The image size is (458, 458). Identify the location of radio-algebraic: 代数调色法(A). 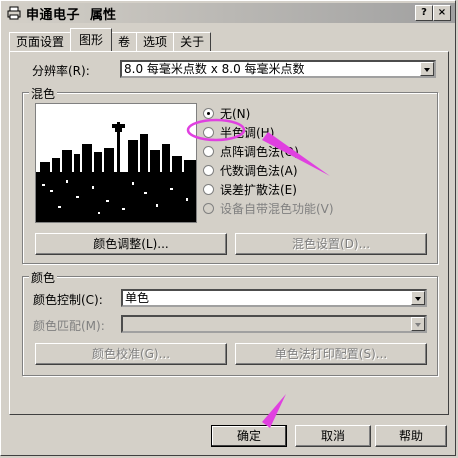
(250, 170).